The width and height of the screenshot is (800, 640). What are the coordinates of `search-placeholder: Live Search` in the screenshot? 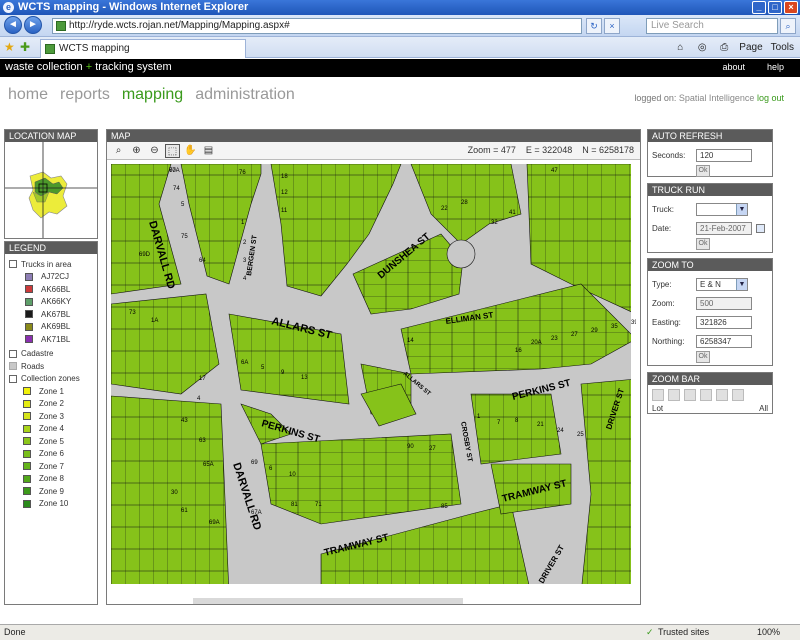 It's located at (677, 25).